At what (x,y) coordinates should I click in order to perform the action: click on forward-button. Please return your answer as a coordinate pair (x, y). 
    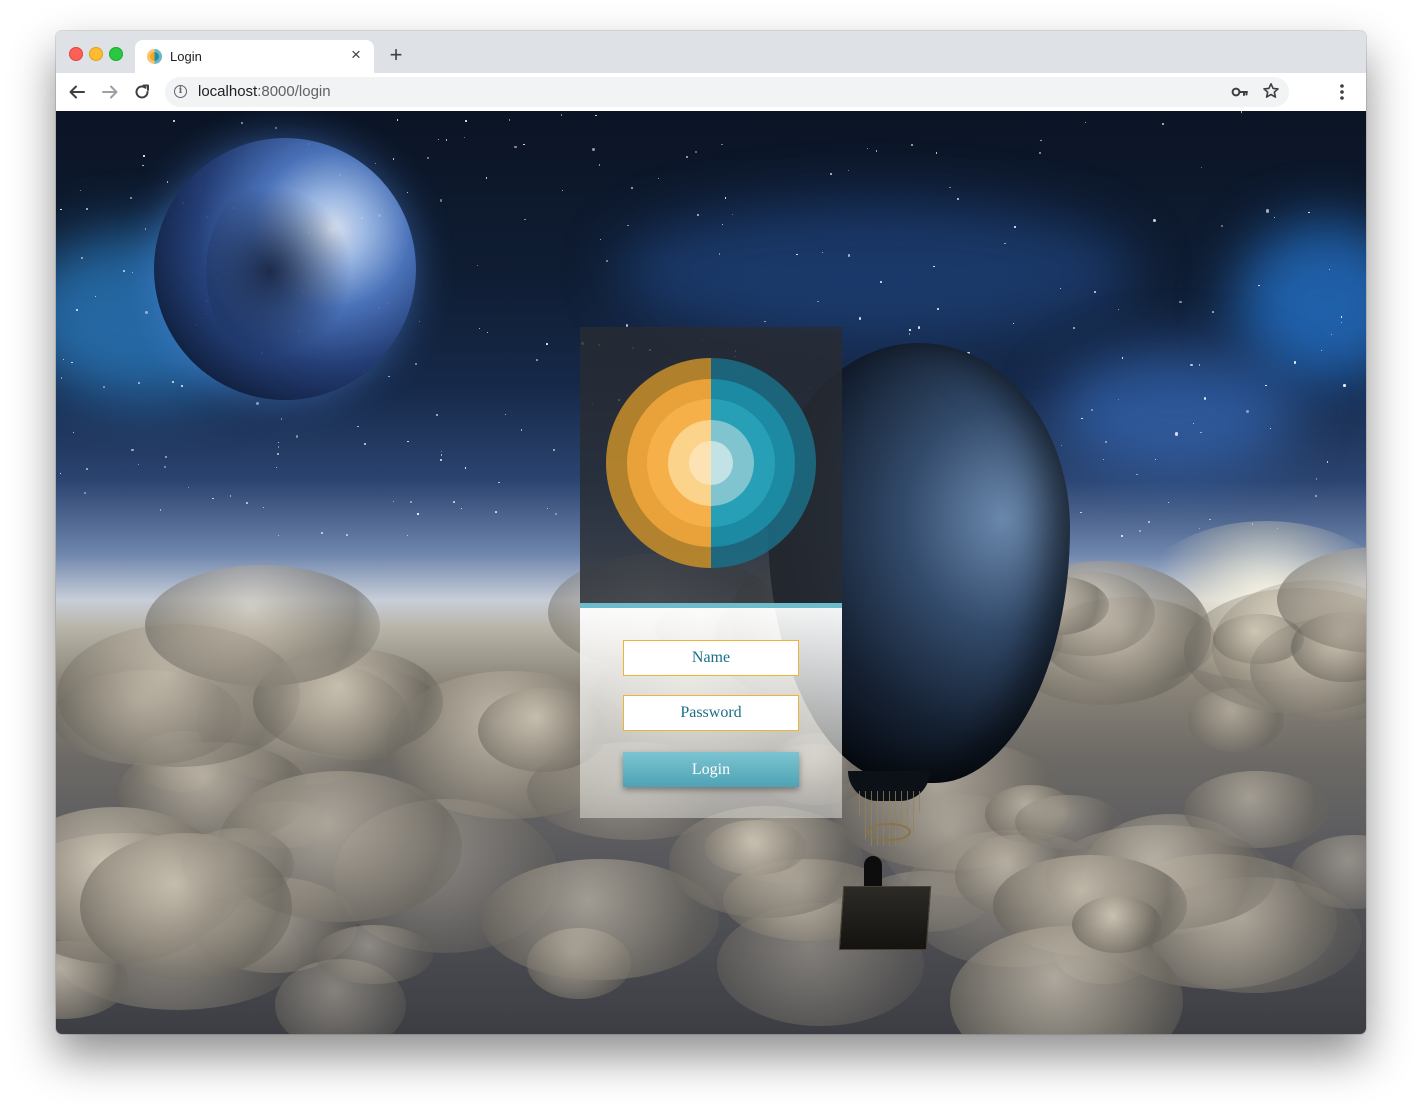
    Looking at the image, I should click on (110, 92).